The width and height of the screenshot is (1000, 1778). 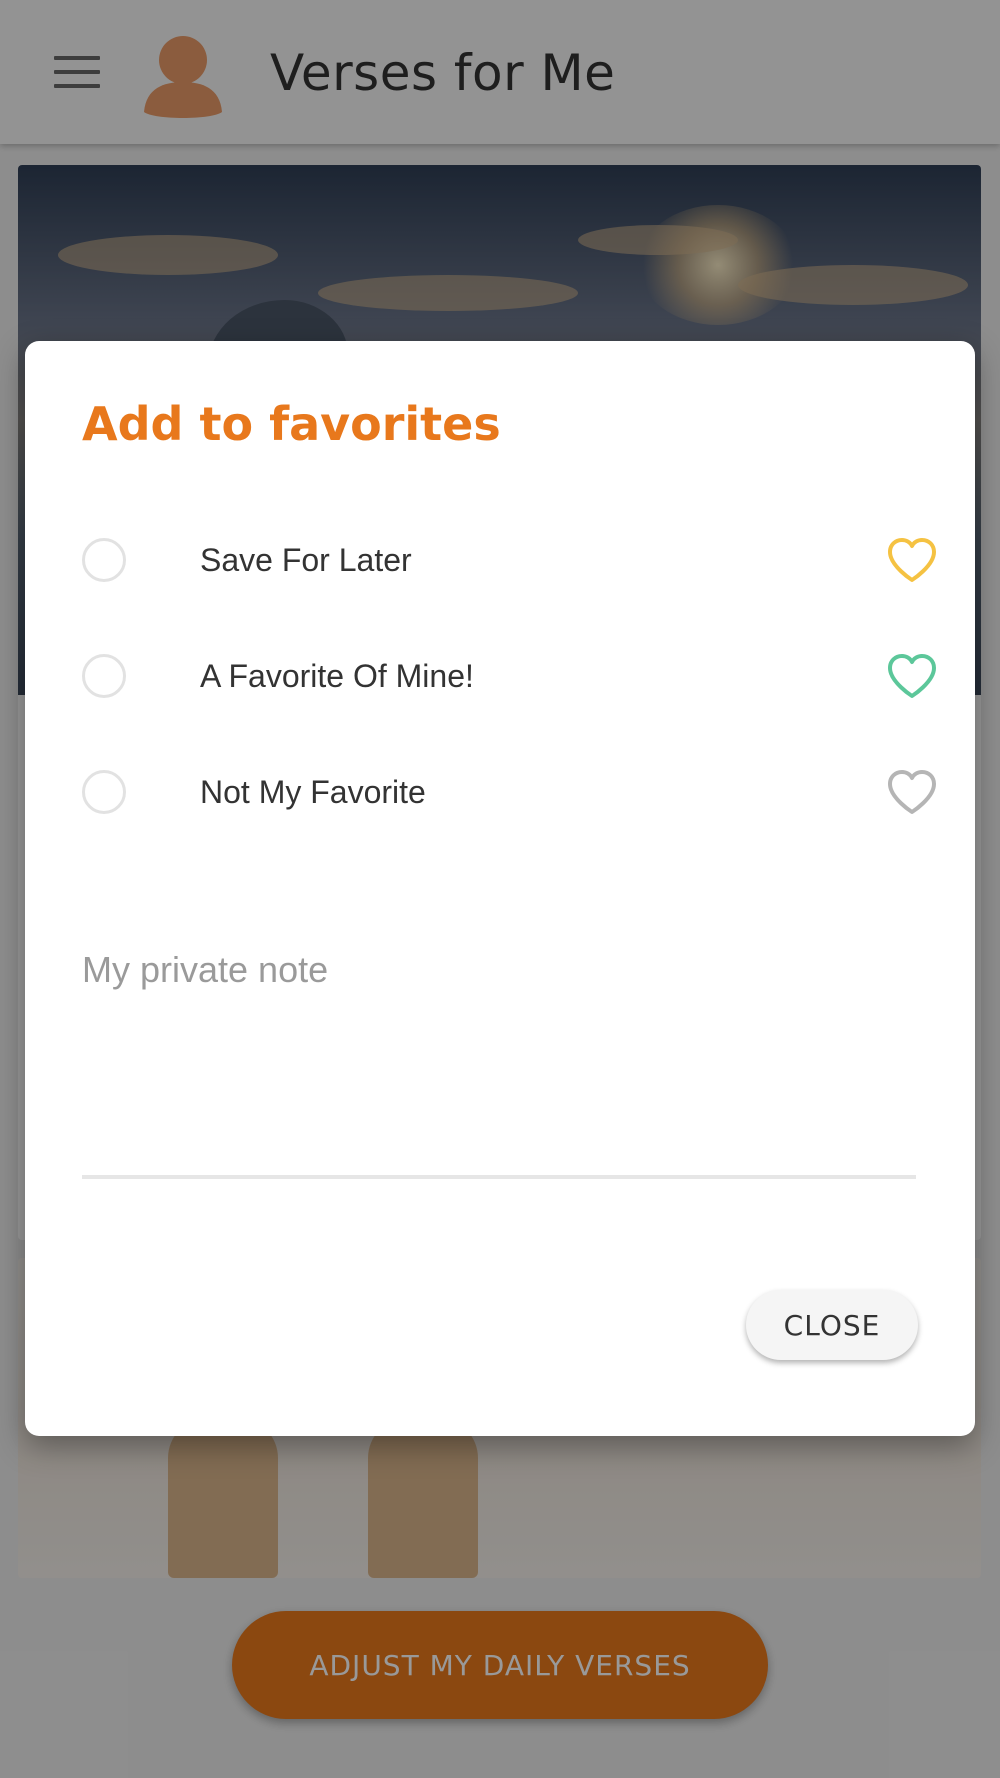 What do you see at coordinates (306, 560) in the screenshot?
I see `option-label: Save For Later` at bounding box center [306, 560].